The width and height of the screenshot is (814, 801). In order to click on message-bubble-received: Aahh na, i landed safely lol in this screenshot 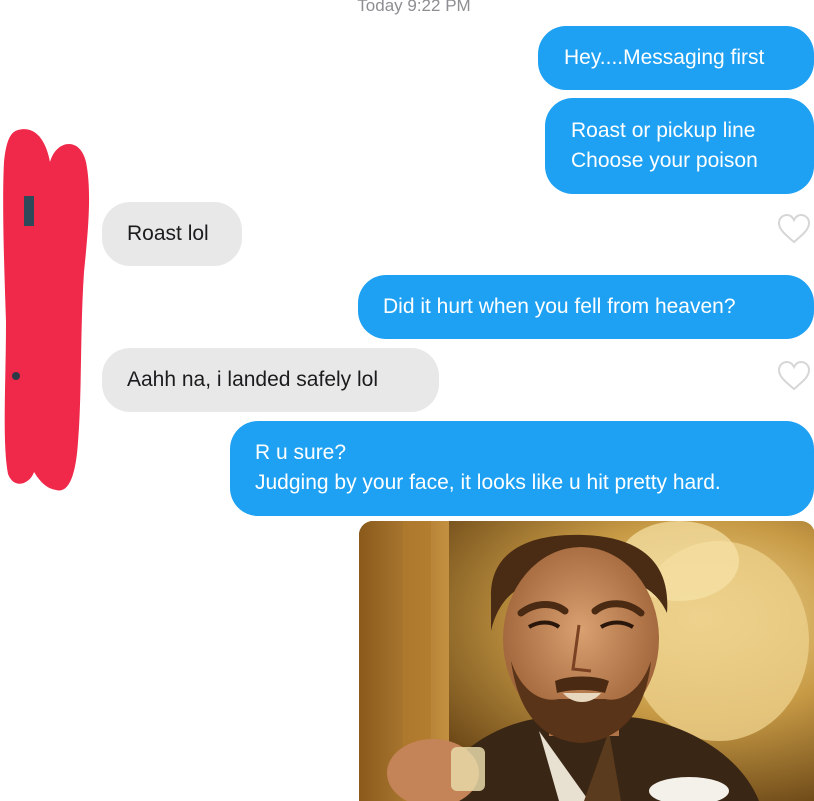, I will do `click(270, 380)`.